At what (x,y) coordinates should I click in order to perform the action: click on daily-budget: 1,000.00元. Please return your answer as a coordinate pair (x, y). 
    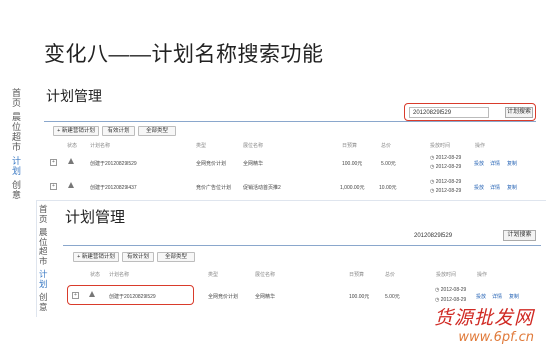
    Looking at the image, I should click on (352, 188).